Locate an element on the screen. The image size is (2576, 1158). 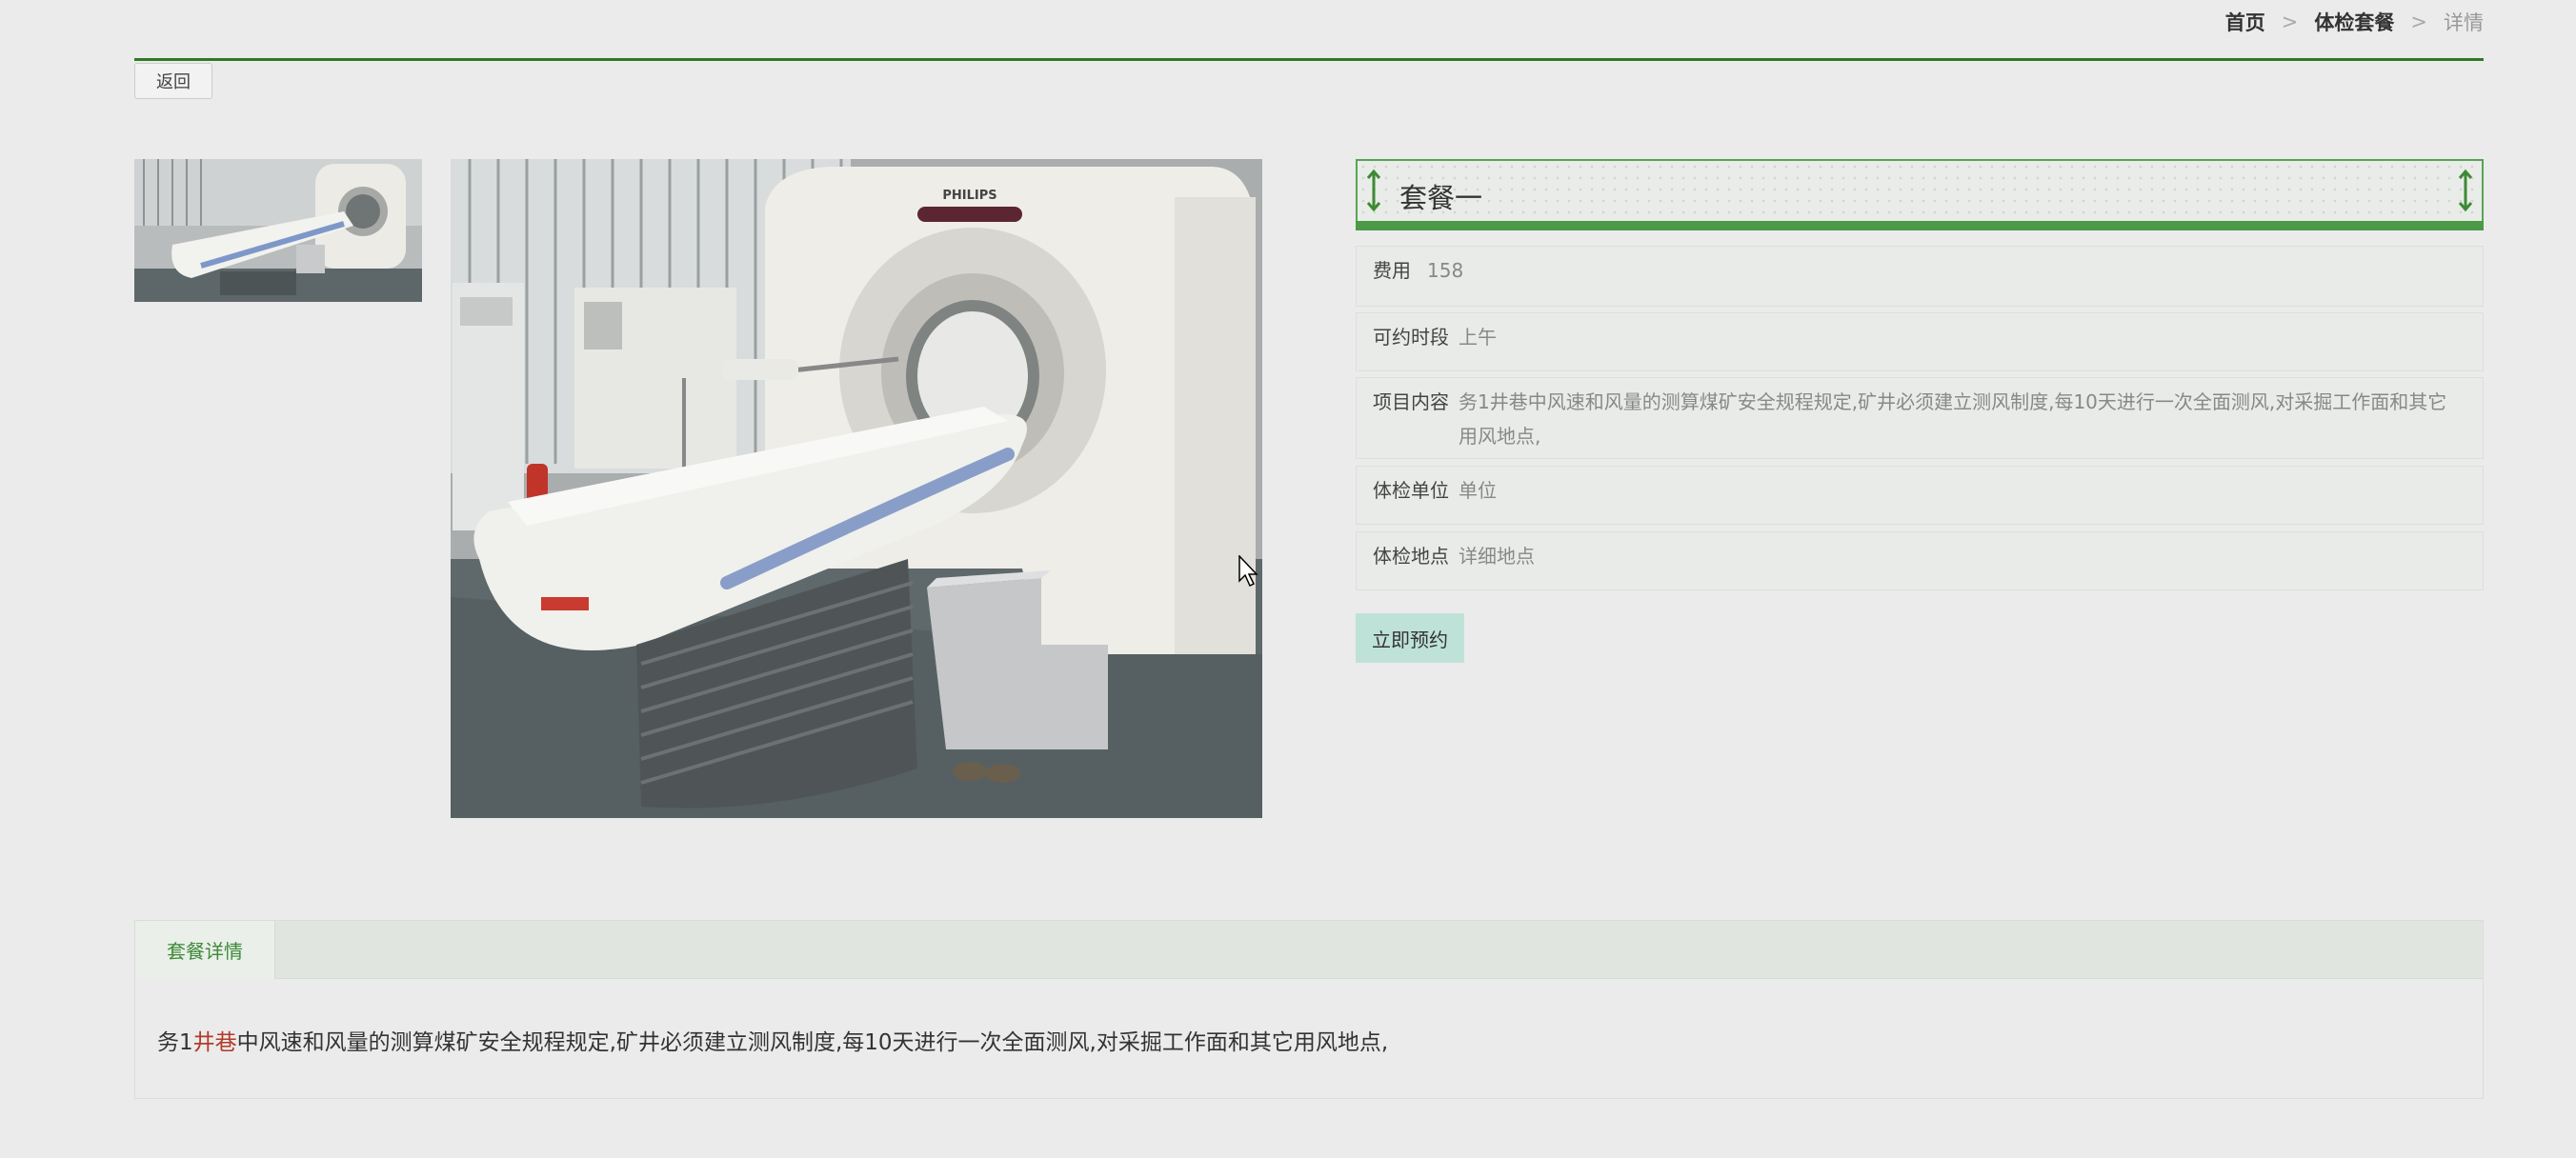
package-name: 套餐一 is located at coordinates (1441, 198).